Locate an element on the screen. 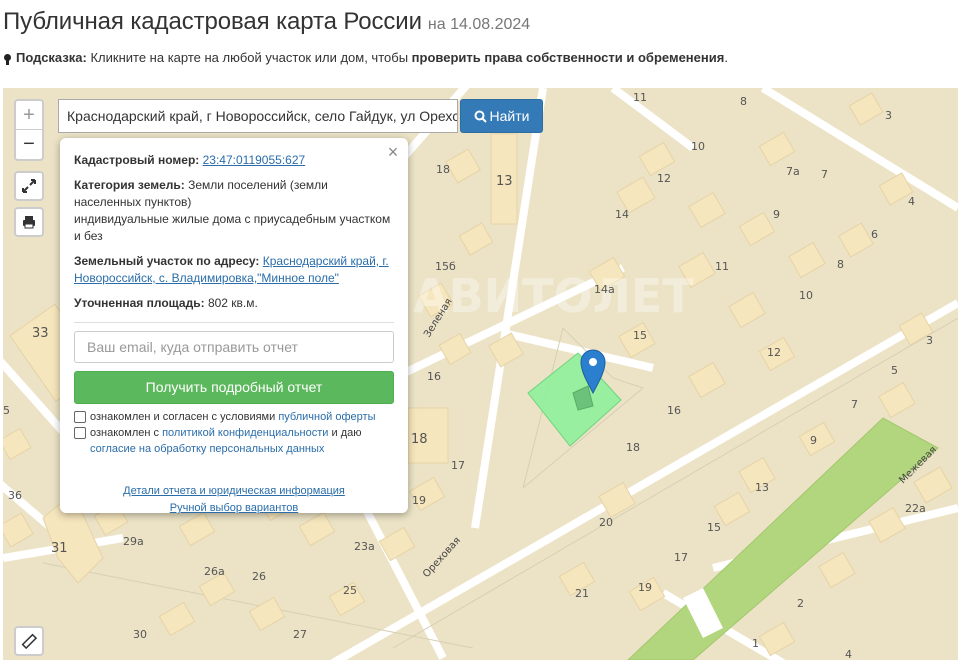 This screenshot has height=660, width=958. svg-text: Ореховая is located at coordinates (442, 557).